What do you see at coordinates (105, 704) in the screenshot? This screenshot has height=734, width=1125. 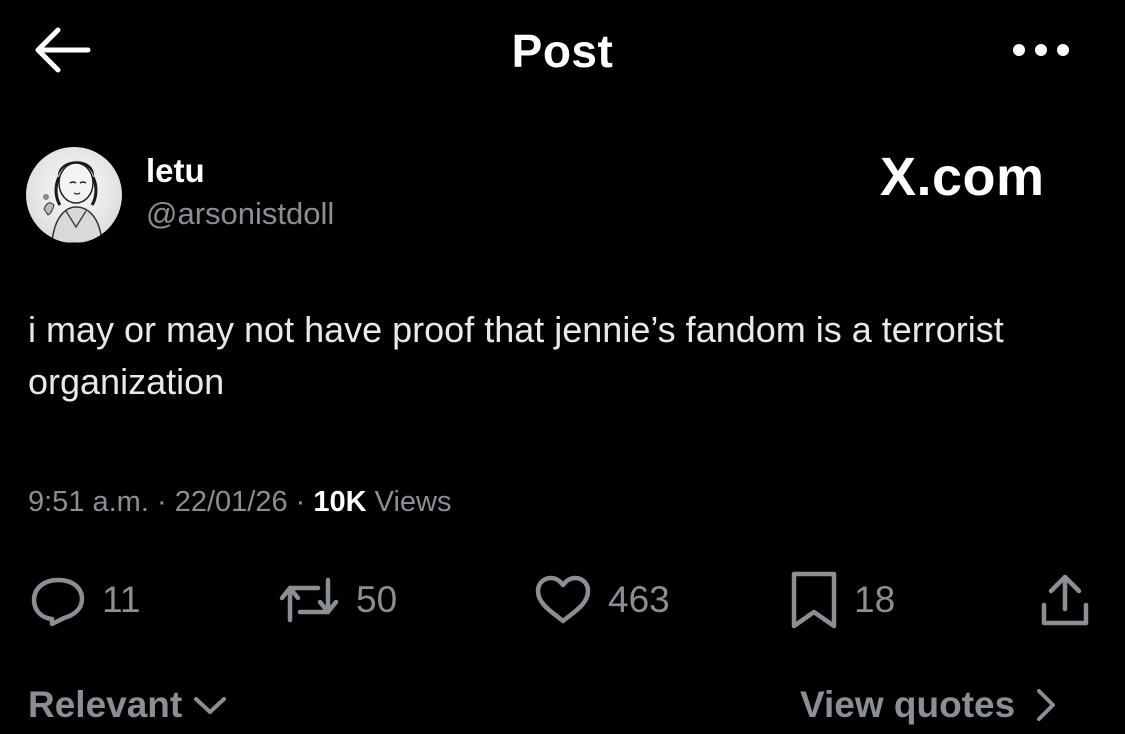 I see `sort-label: Relevant` at bounding box center [105, 704].